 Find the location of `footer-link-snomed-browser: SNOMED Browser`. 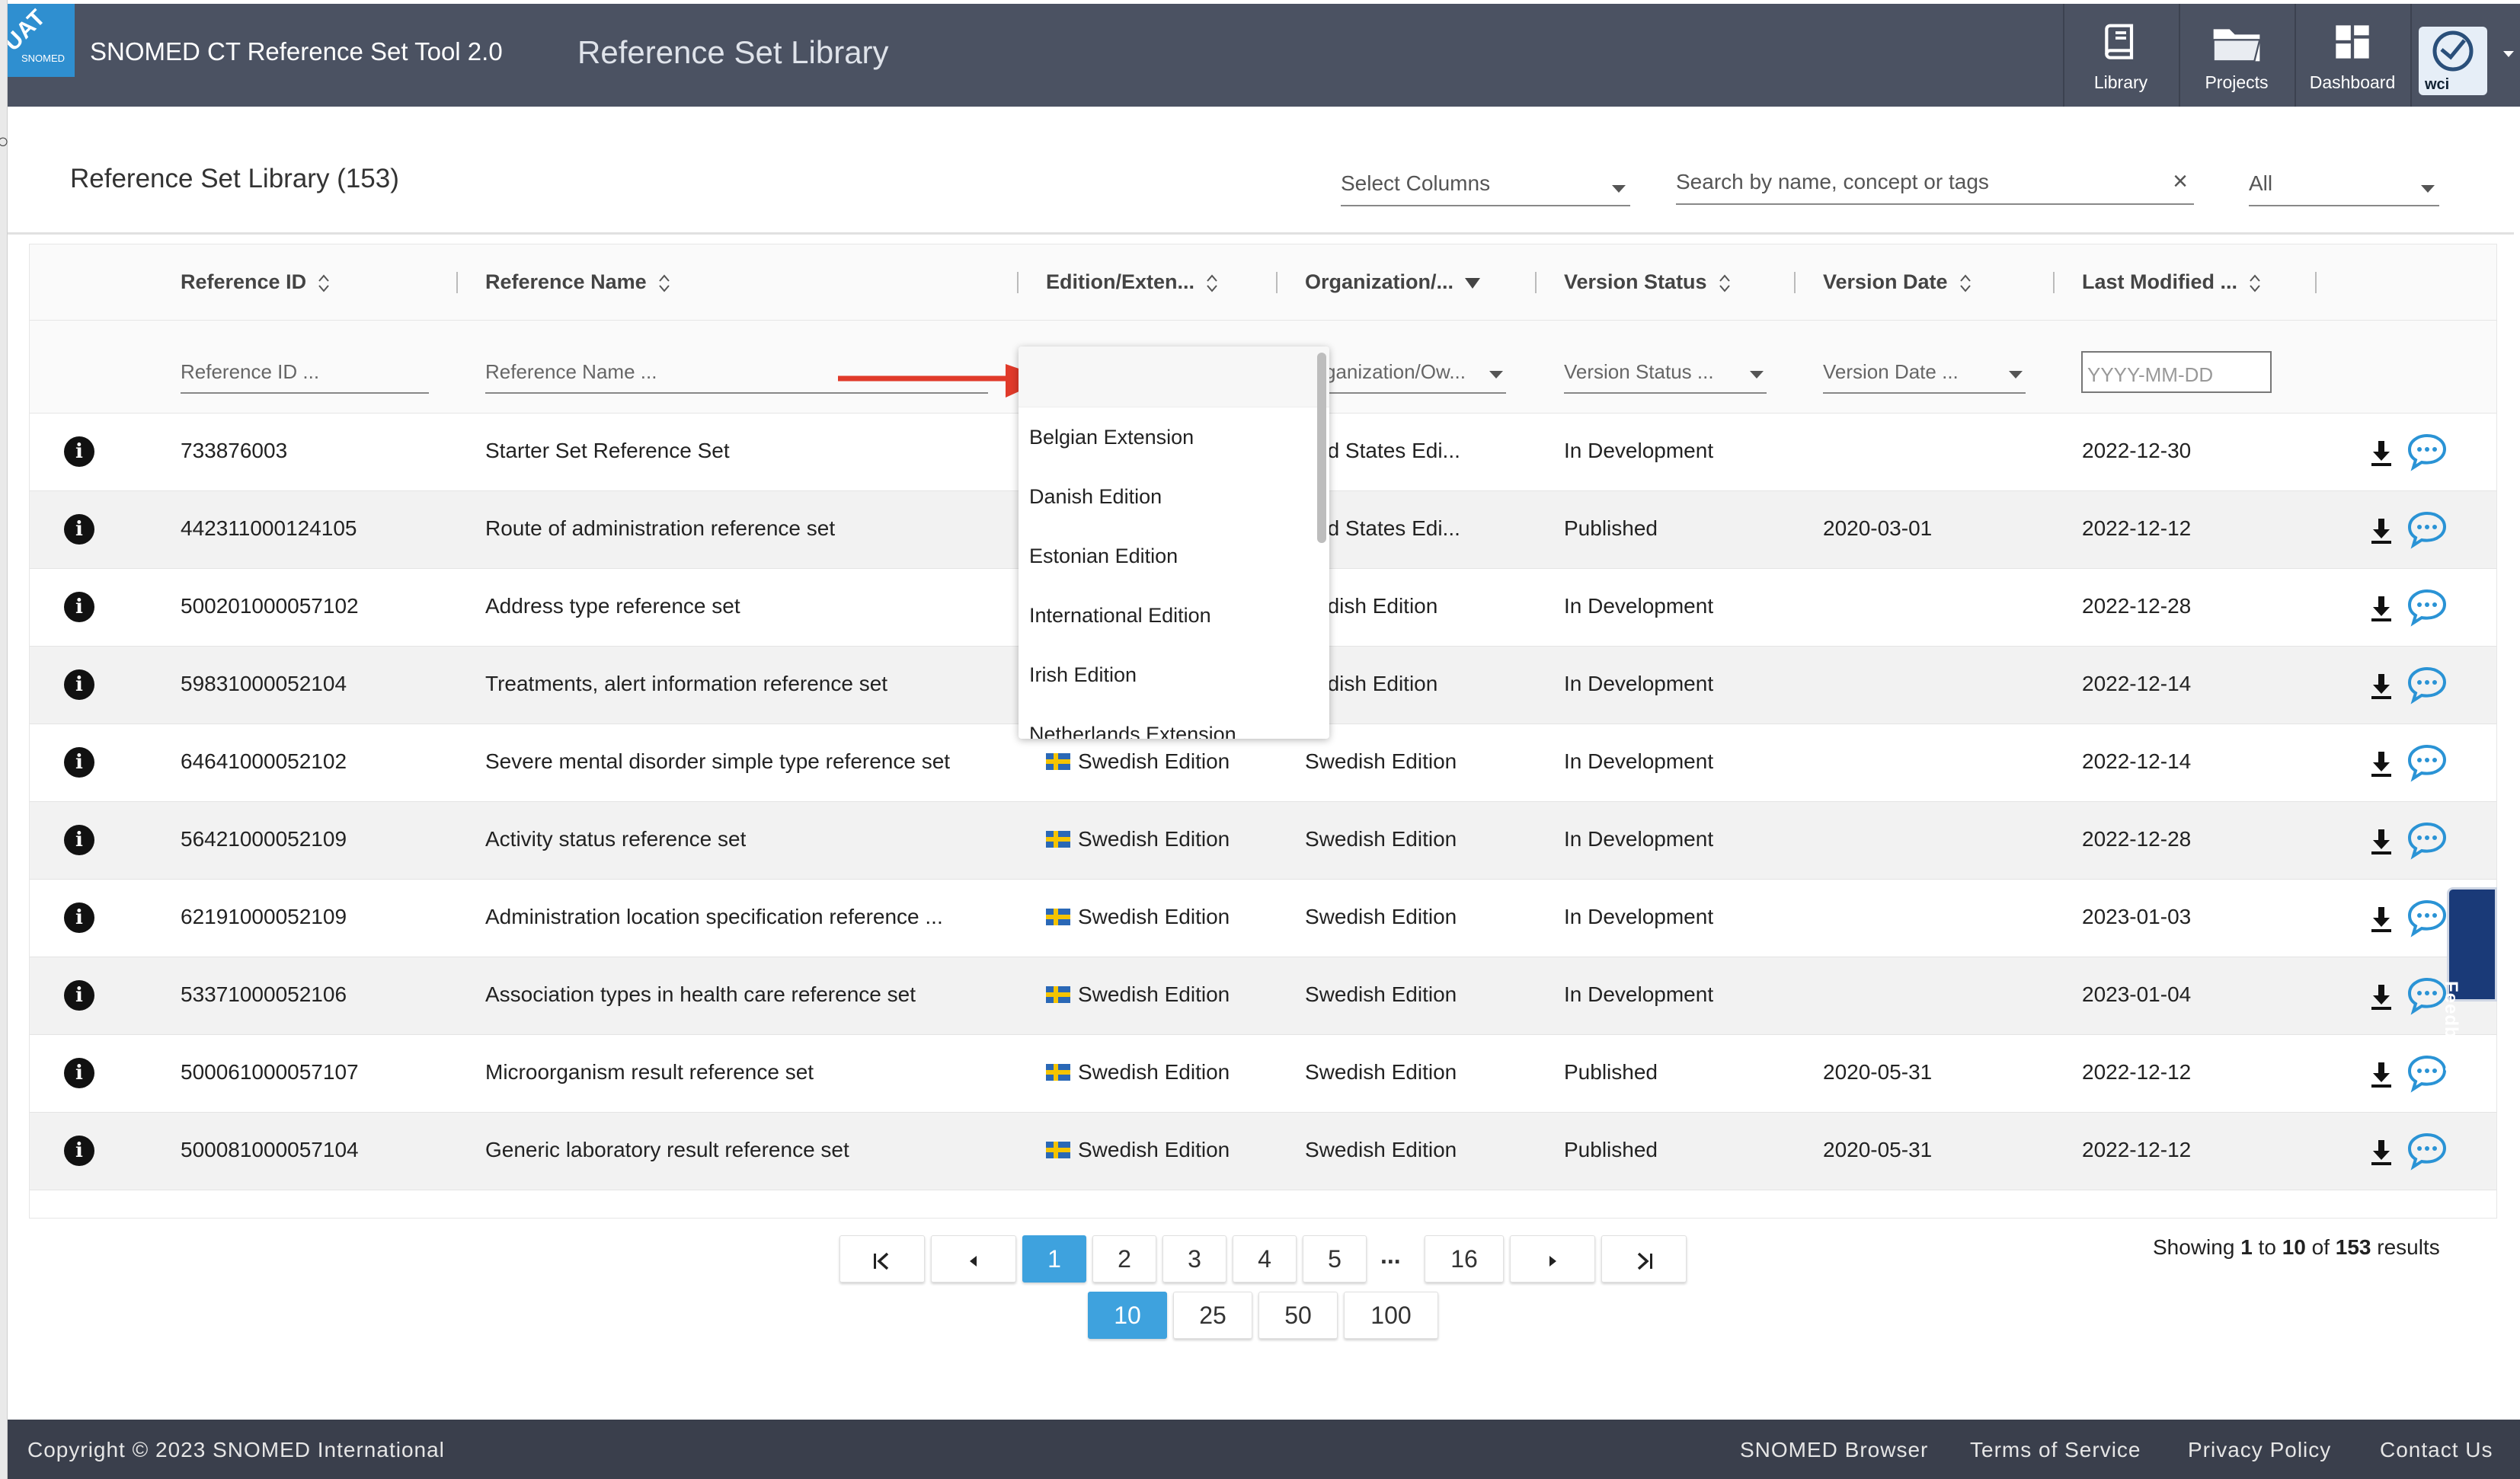

footer-link-snomed-browser: SNOMED Browser is located at coordinates (1834, 1450).